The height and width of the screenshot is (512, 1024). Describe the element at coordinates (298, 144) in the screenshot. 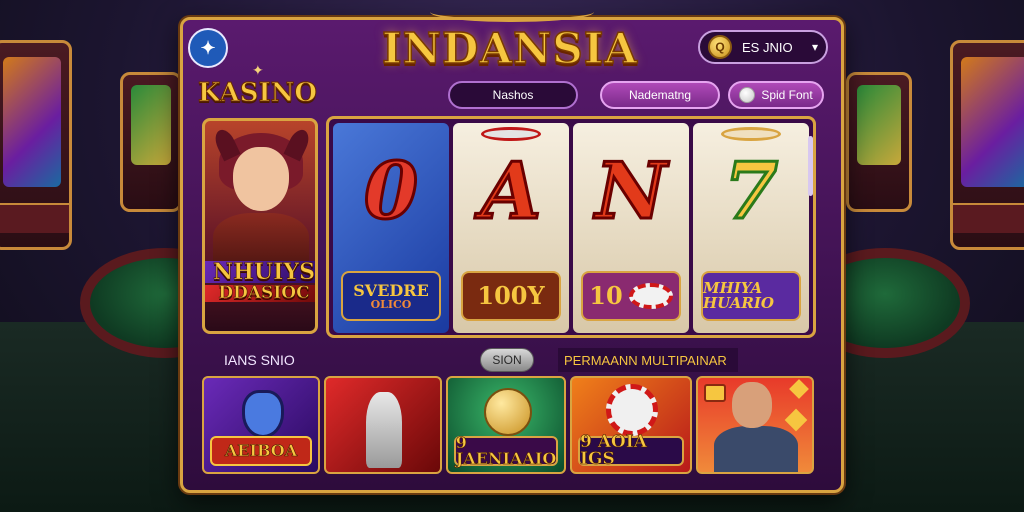

I see `hero-horn-right` at that location.